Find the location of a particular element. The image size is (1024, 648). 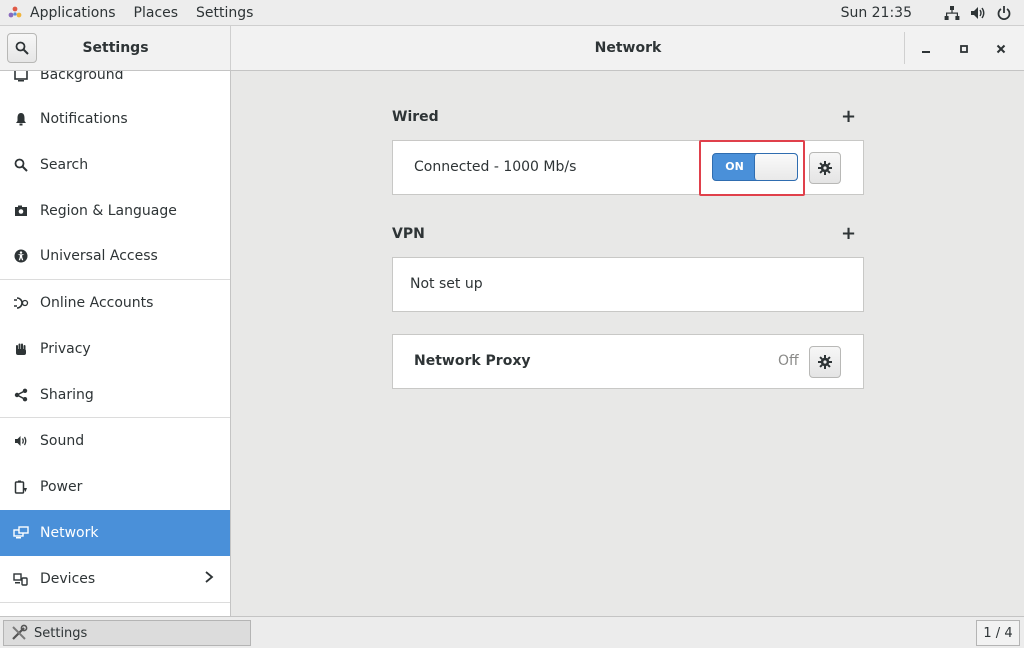

vpn-section-title: VPN is located at coordinates (408, 234).